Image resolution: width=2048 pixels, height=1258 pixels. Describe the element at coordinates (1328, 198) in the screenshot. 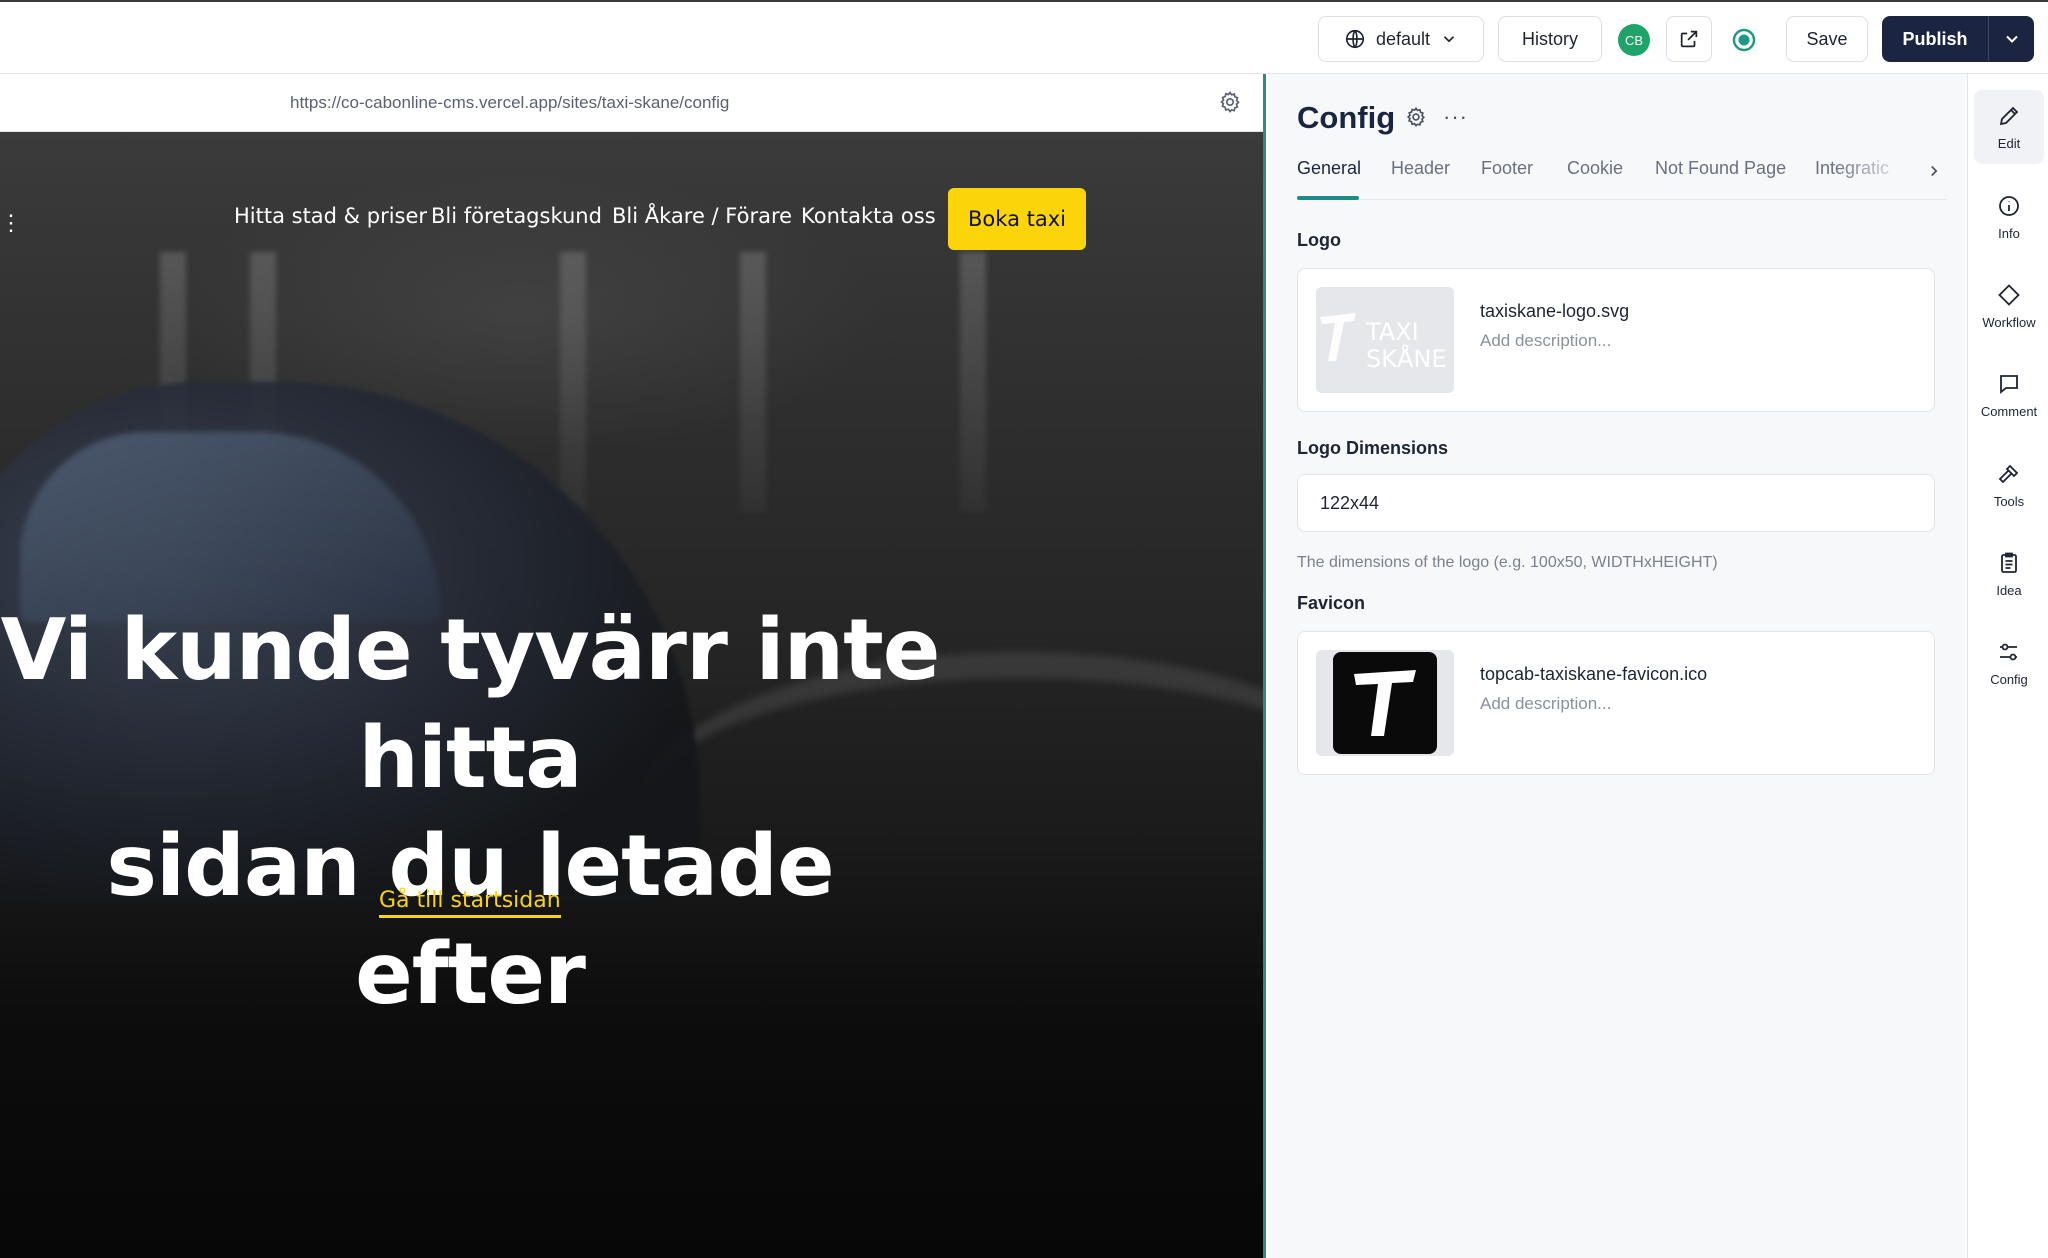

I see `active-tab-indicator` at that location.